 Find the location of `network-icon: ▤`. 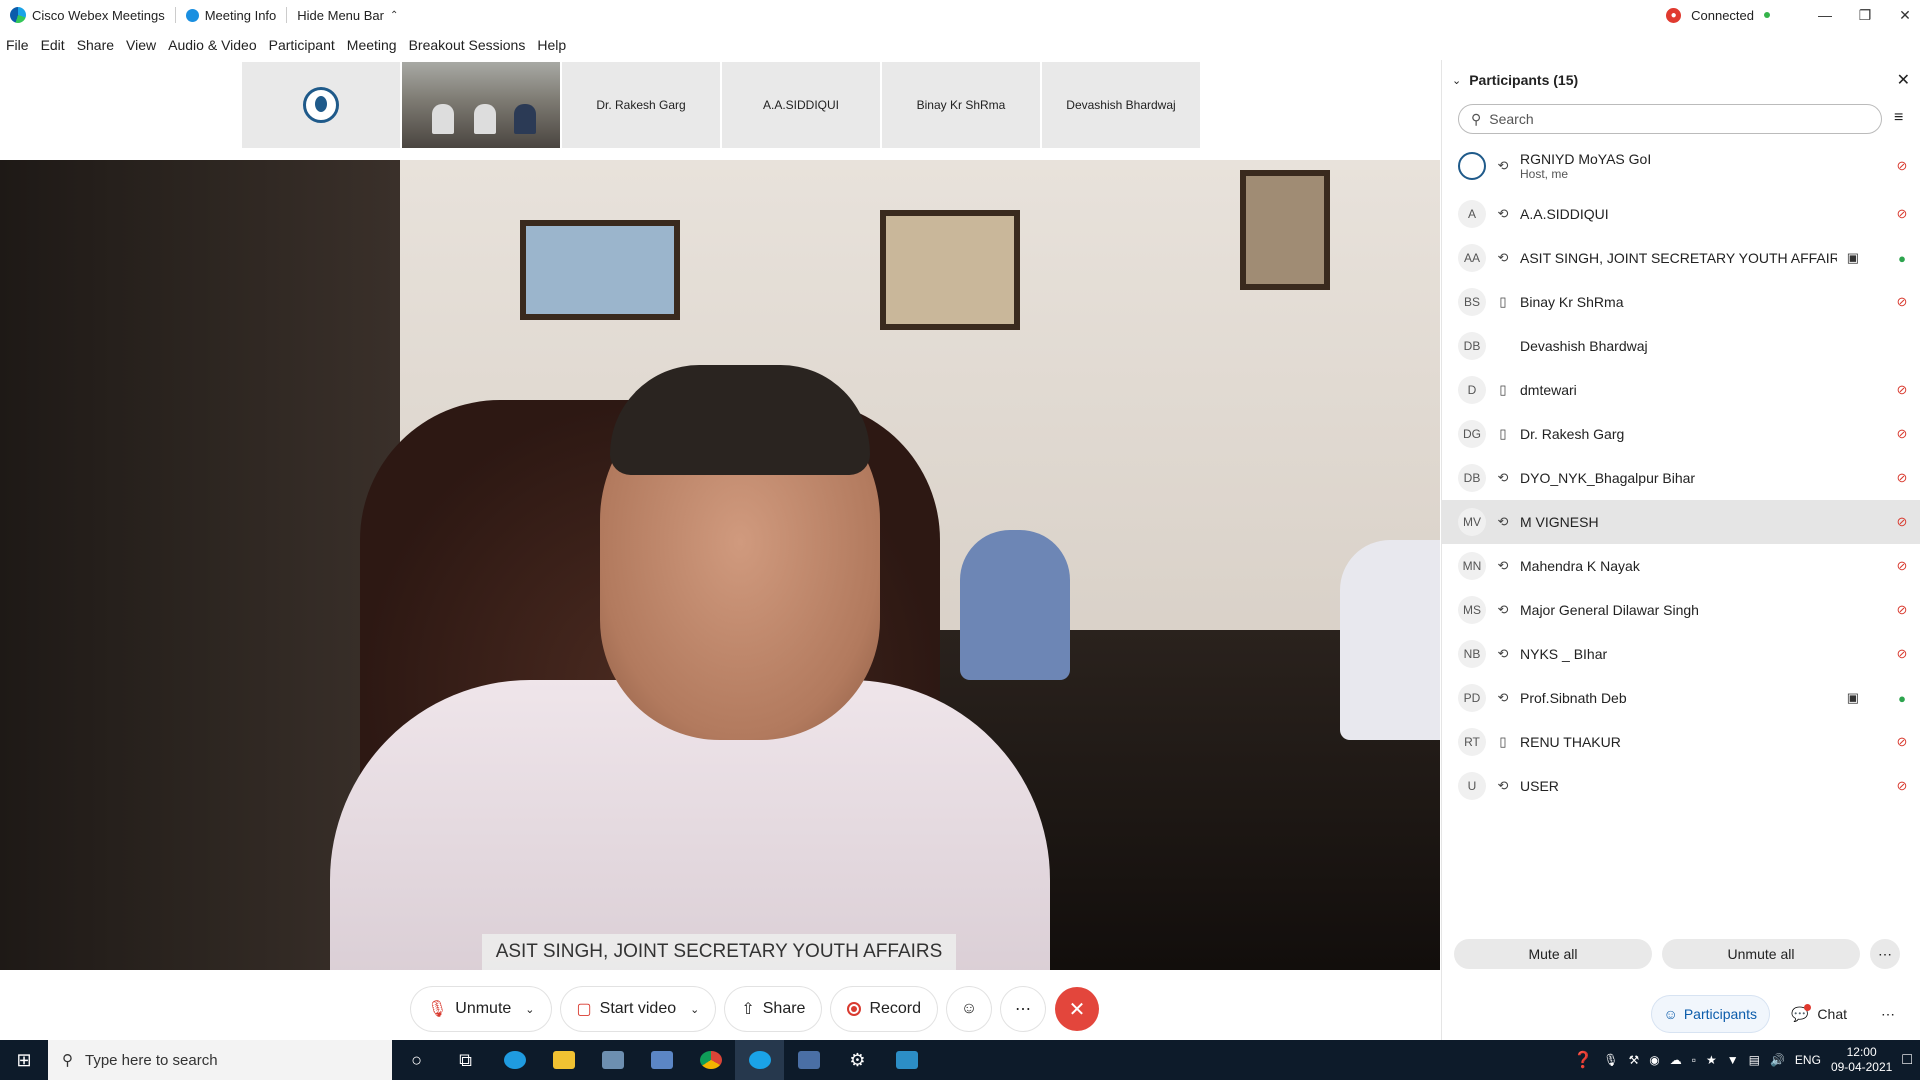

network-icon: ▤ is located at coordinates (1754, 1060).